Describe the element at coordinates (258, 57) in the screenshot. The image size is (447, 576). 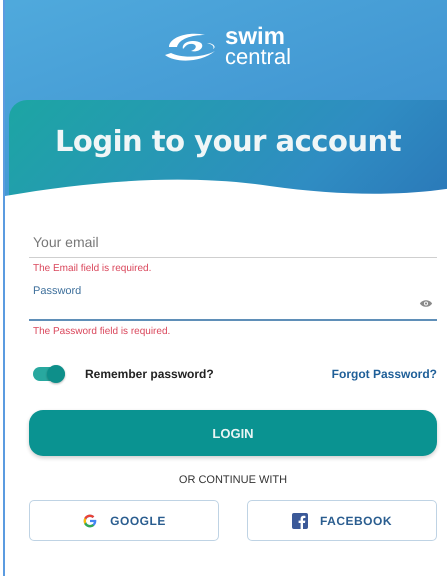
I see `logo-wordmark: central` at that location.